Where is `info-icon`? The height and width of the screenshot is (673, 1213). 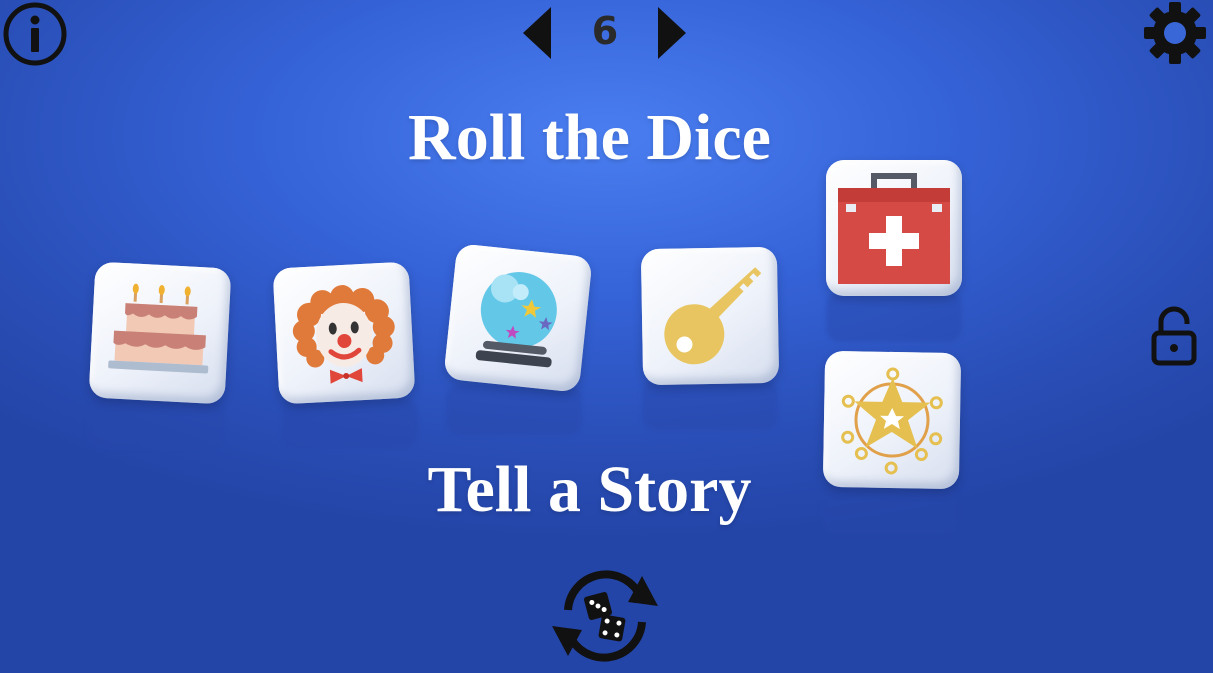
info-icon is located at coordinates (35, 34).